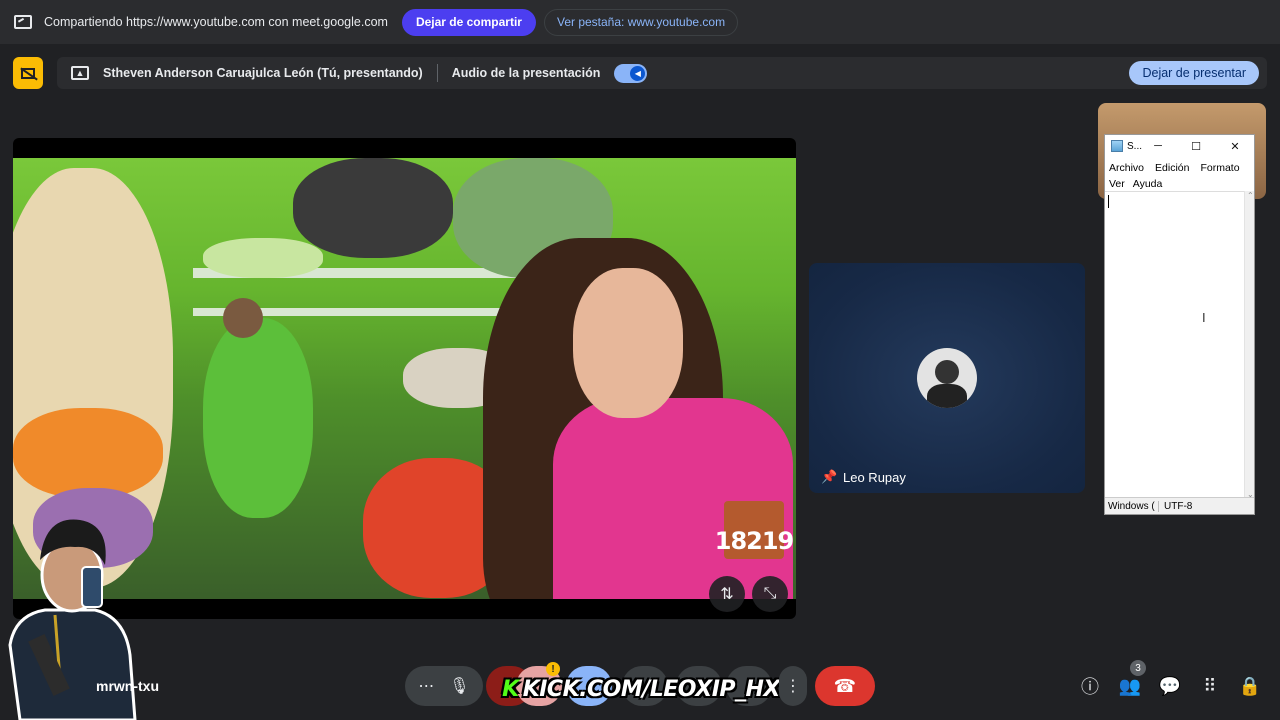  I want to click on stream-url-overlay: K KICK.COM/LEOXIP_HX, so click(641, 689).